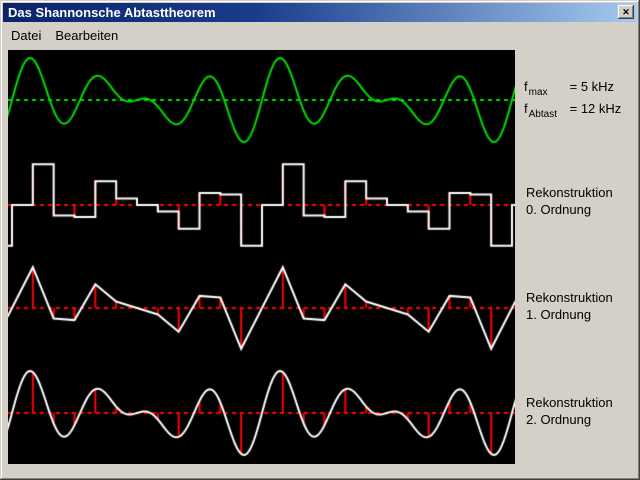 The height and width of the screenshot is (480, 640). Describe the element at coordinates (112, 12) in the screenshot. I see `window-title: Das Shannonsche Abtasttheorem` at that location.